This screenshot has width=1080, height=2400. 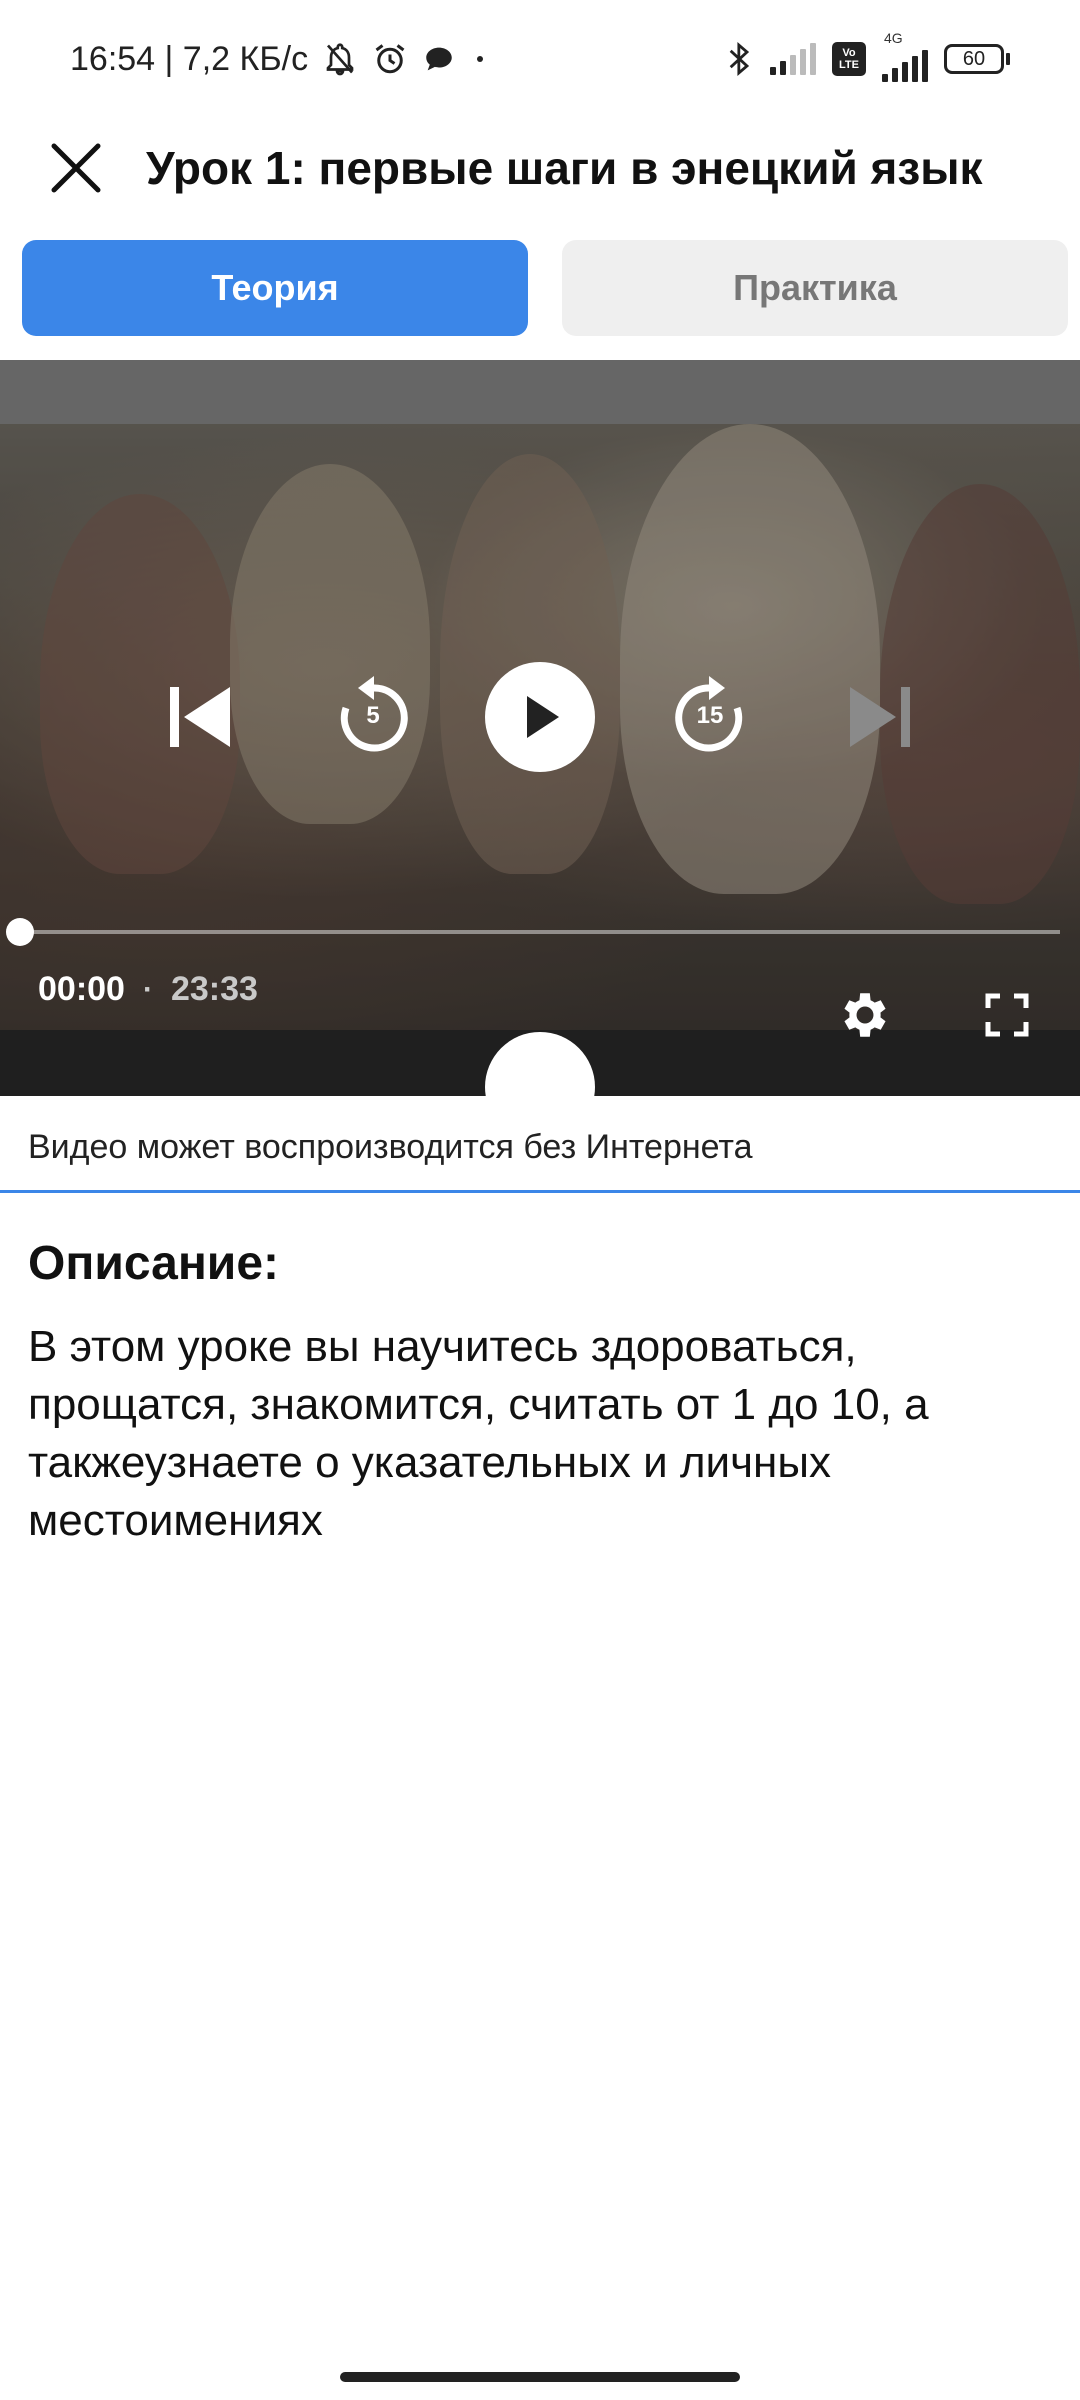 What do you see at coordinates (81, 989) in the screenshot?
I see `current-time: 00:00` at bounding box center [81, 989].